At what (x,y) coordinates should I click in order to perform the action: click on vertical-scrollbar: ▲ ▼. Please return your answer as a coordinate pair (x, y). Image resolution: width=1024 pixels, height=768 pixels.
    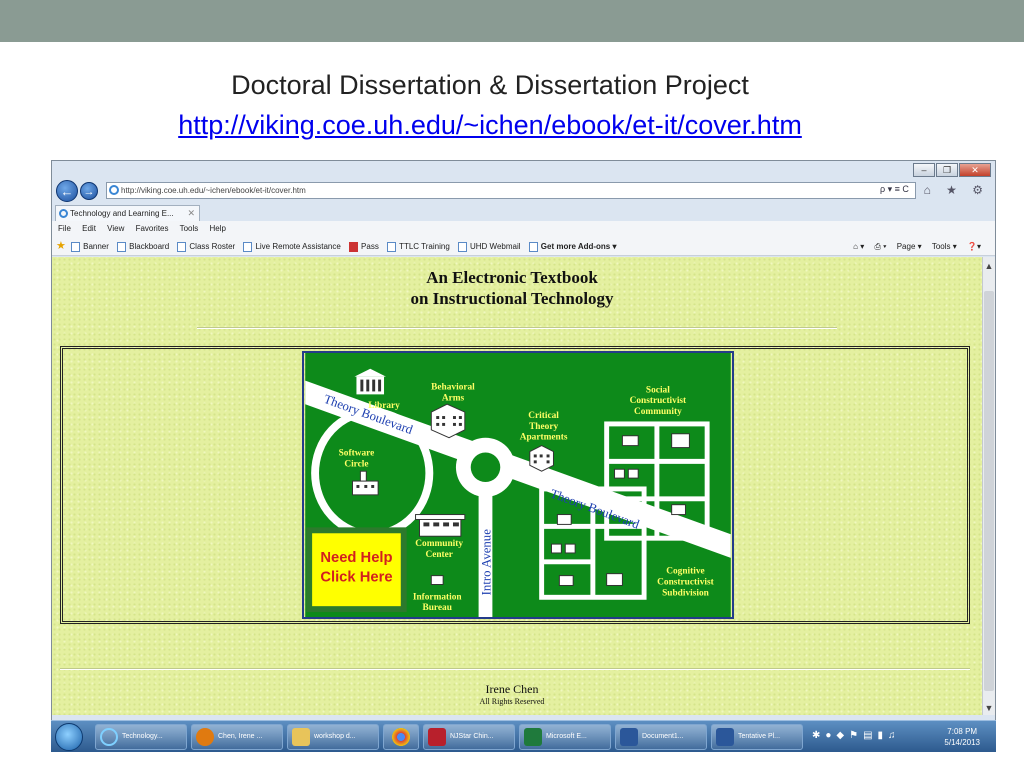
    Looking at the image, I should click on (988, 486).